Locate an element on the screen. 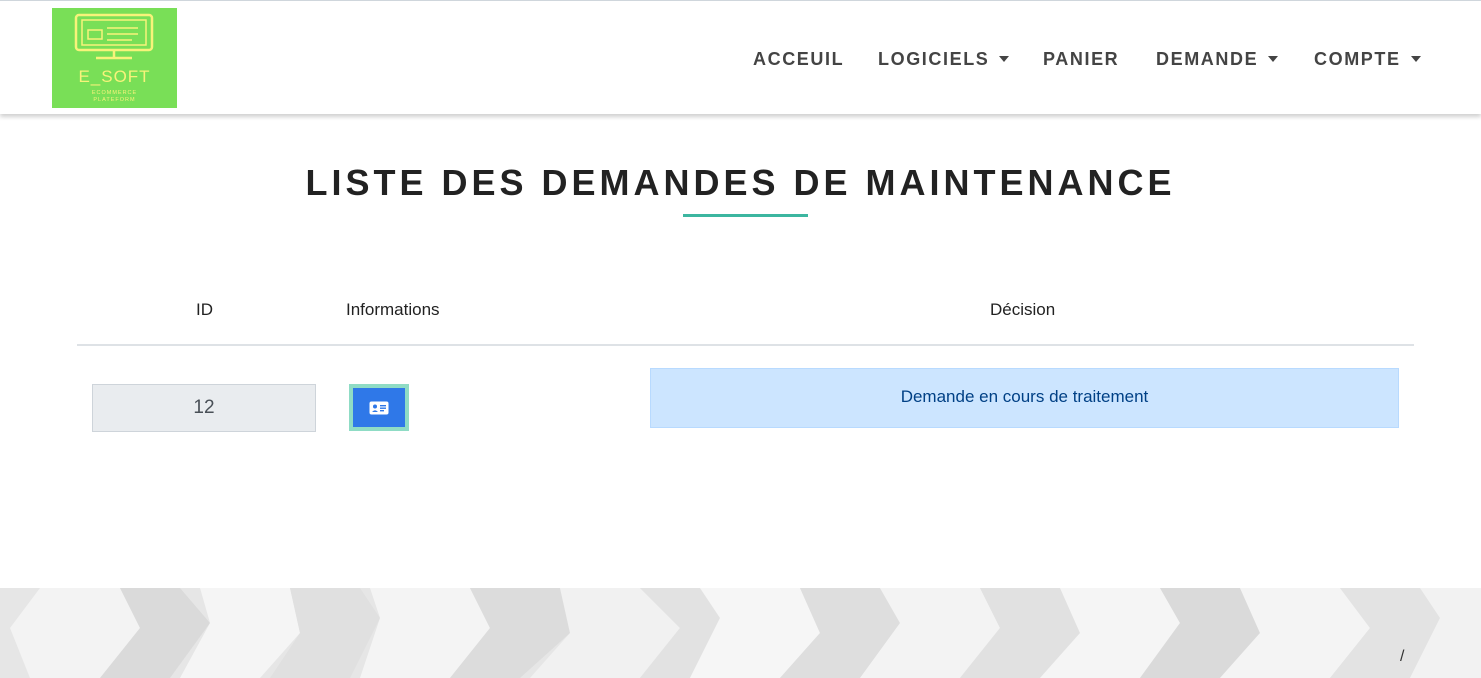  column-header-informations: Informations is located at coordinates (393, 309).